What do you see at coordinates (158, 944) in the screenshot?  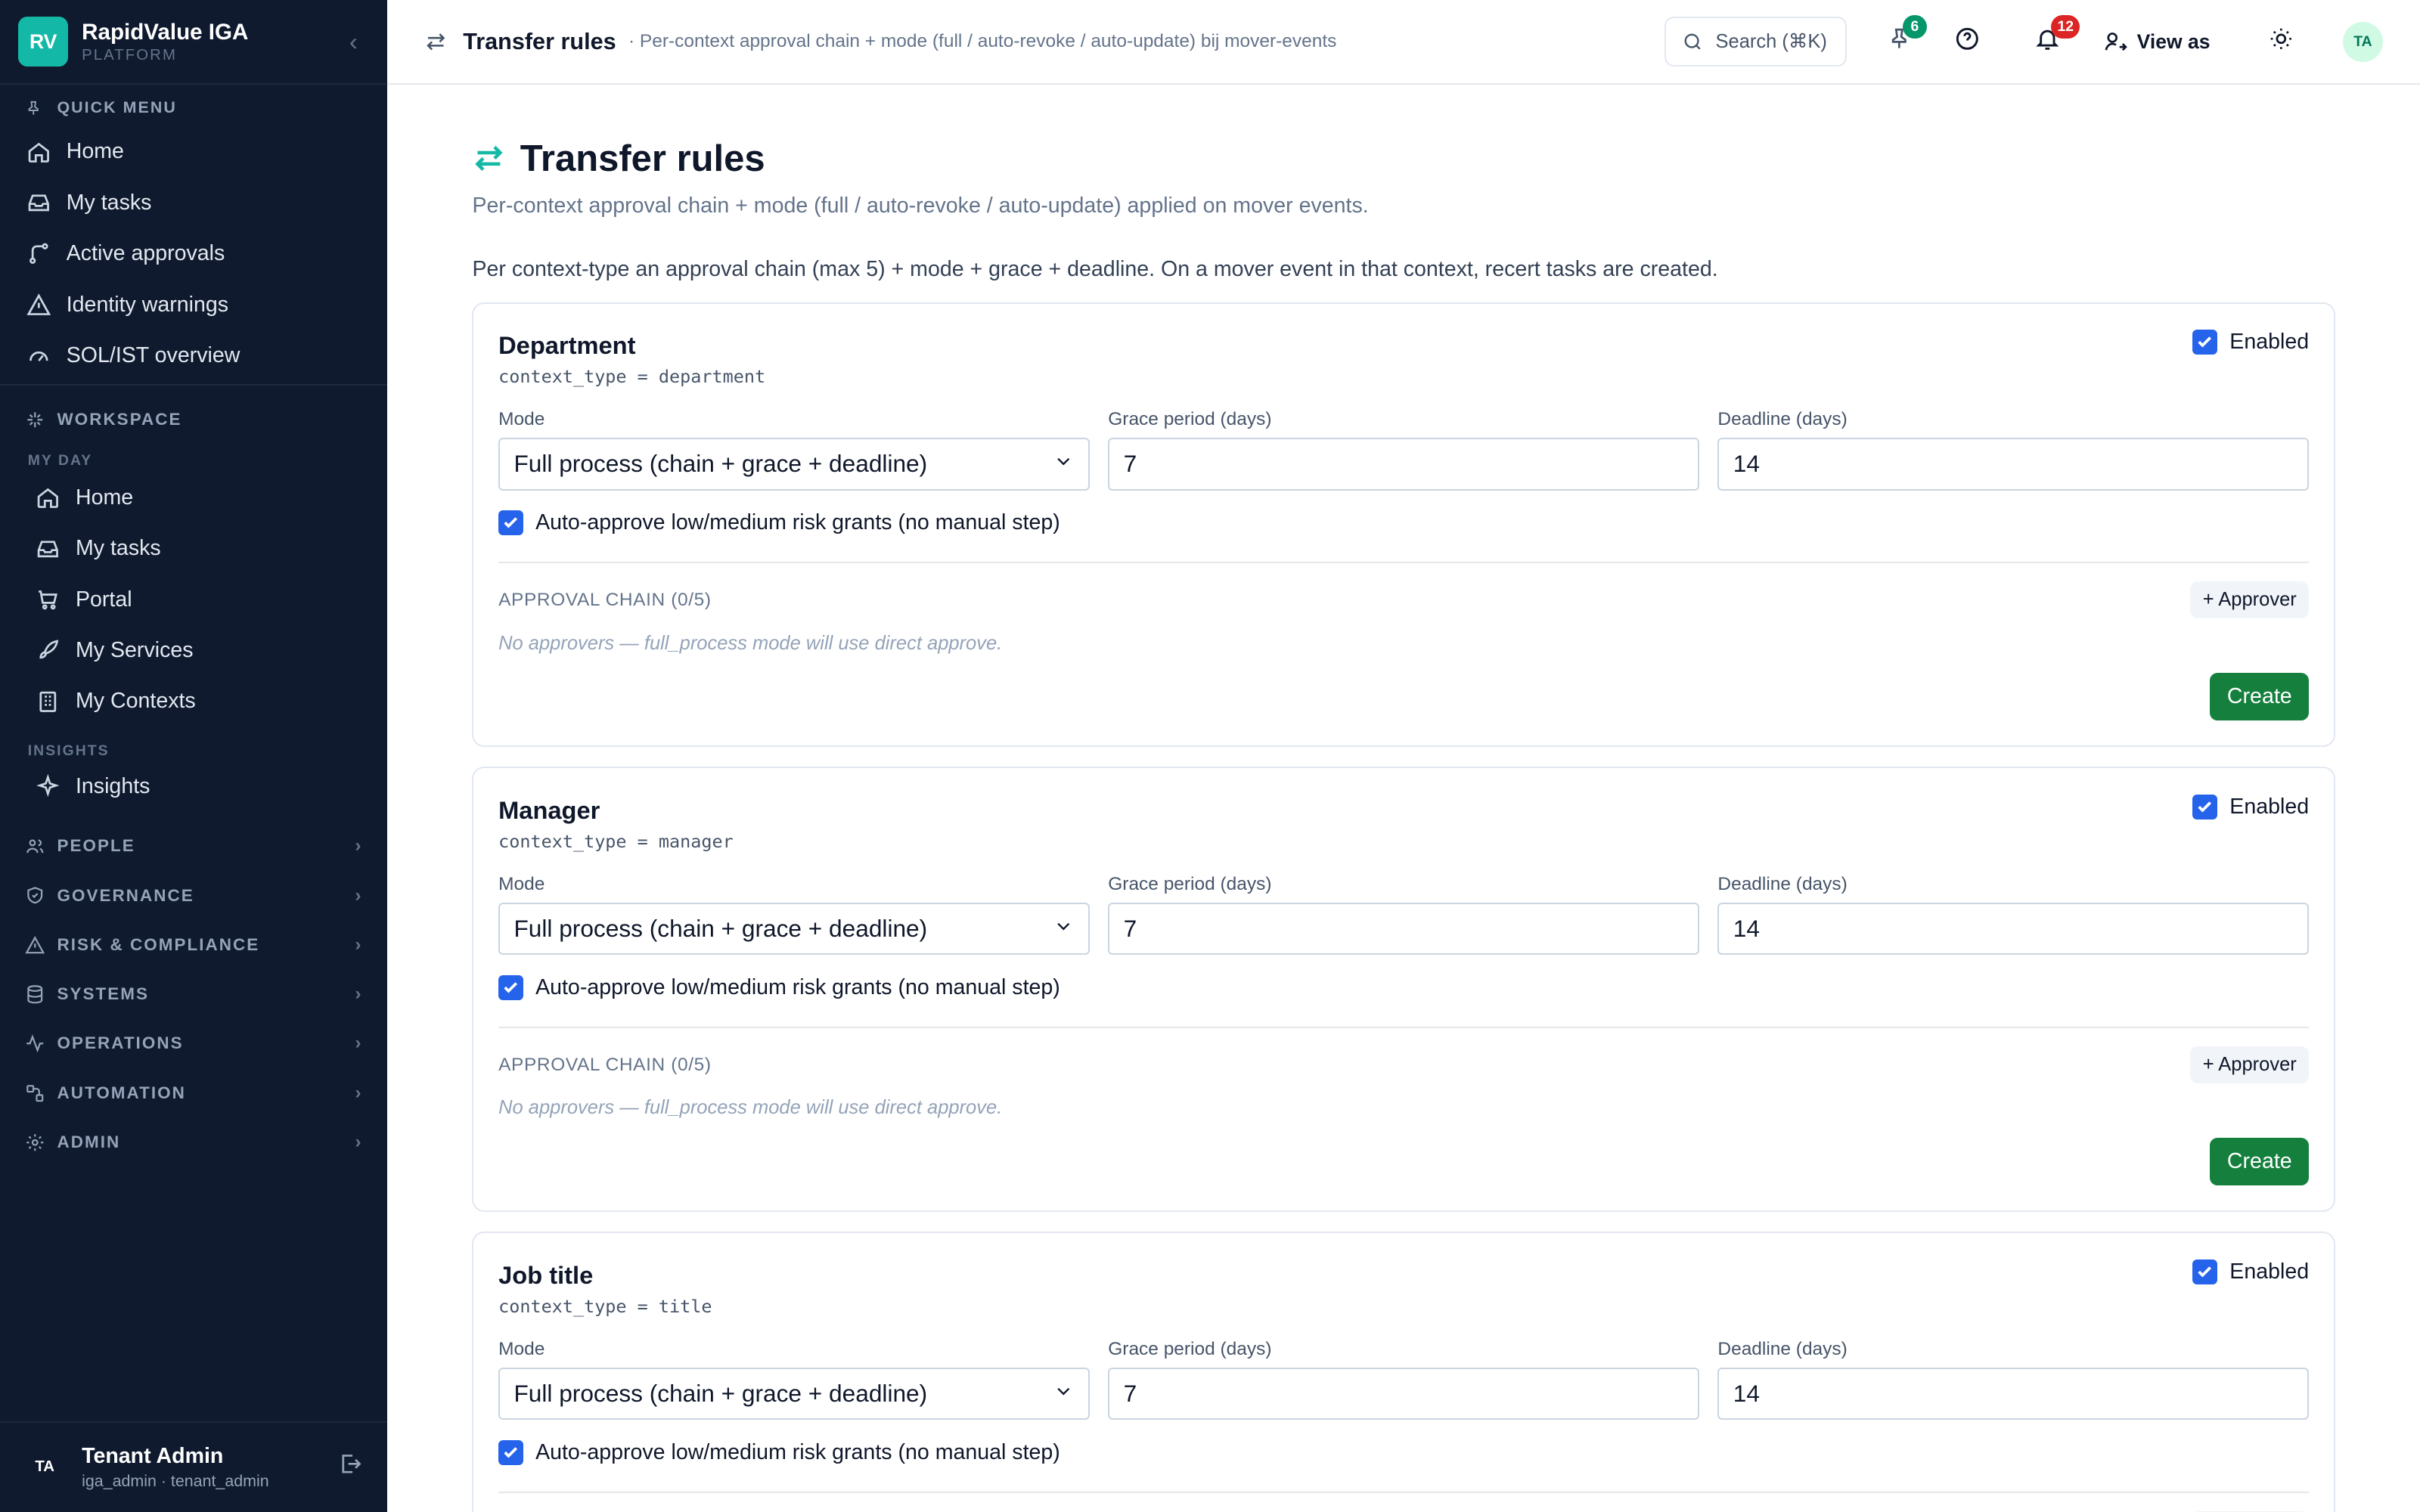 I see `group-label: RISK & COMPLIANCE` at bounding box center [158, 944].